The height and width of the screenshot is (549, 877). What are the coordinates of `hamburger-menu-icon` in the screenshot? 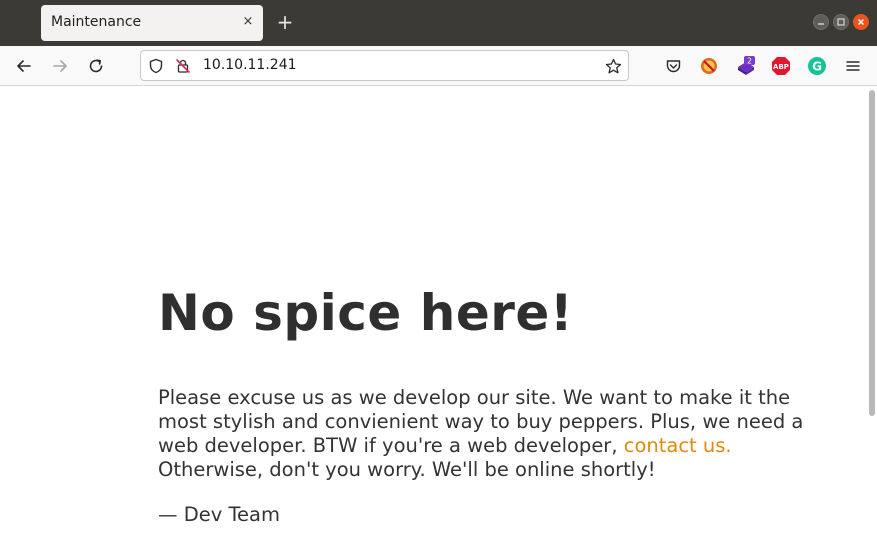 It's located at (853, 66).